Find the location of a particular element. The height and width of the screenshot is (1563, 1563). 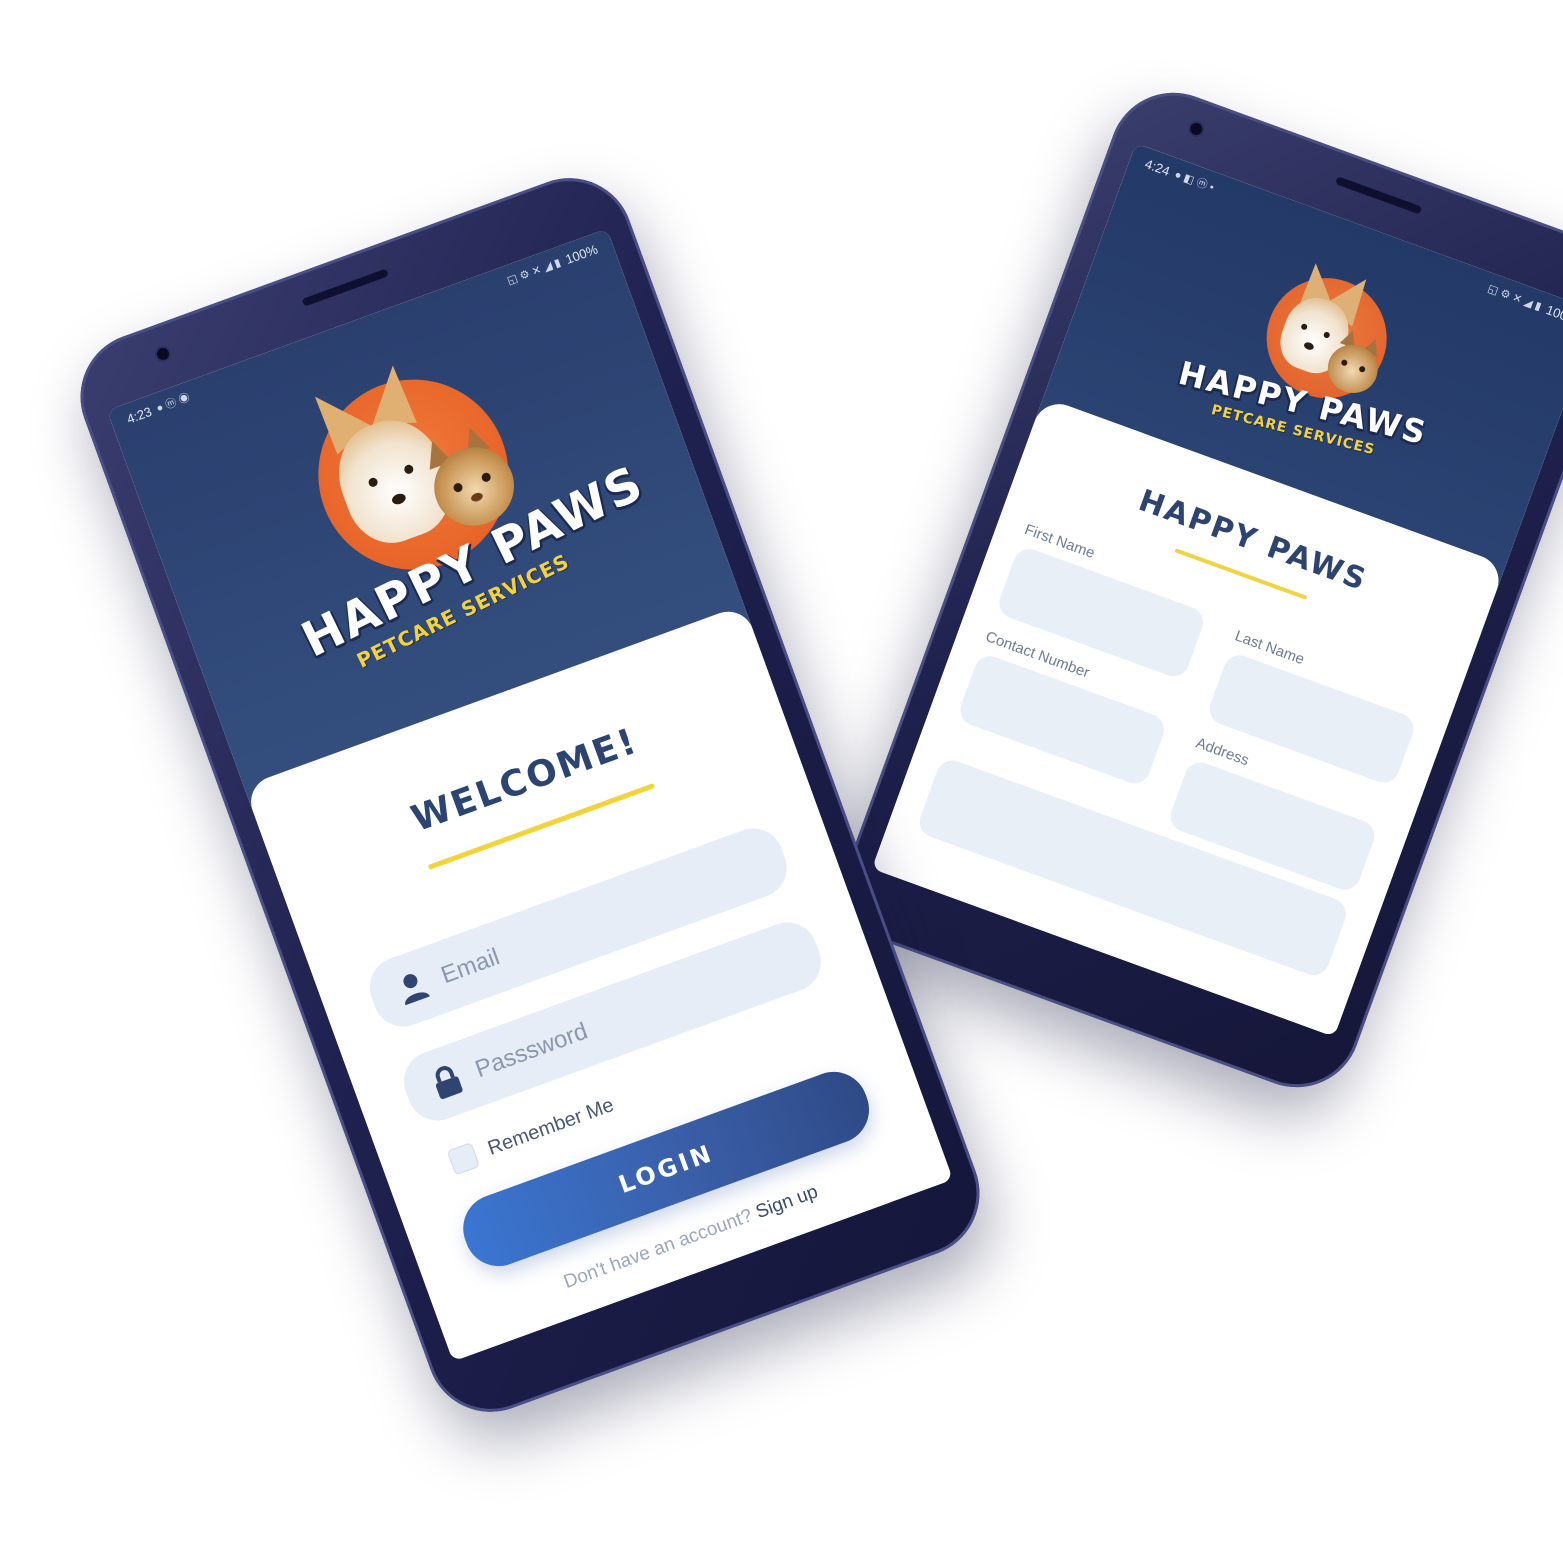

status-time: 4:24 is located at coordinates (1158, 167).